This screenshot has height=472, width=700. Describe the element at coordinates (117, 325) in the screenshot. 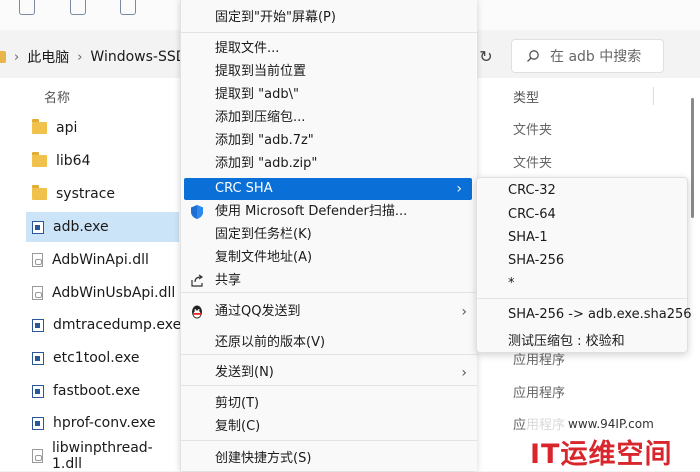

I see `file-name: dmtracedump.exe` at that location.